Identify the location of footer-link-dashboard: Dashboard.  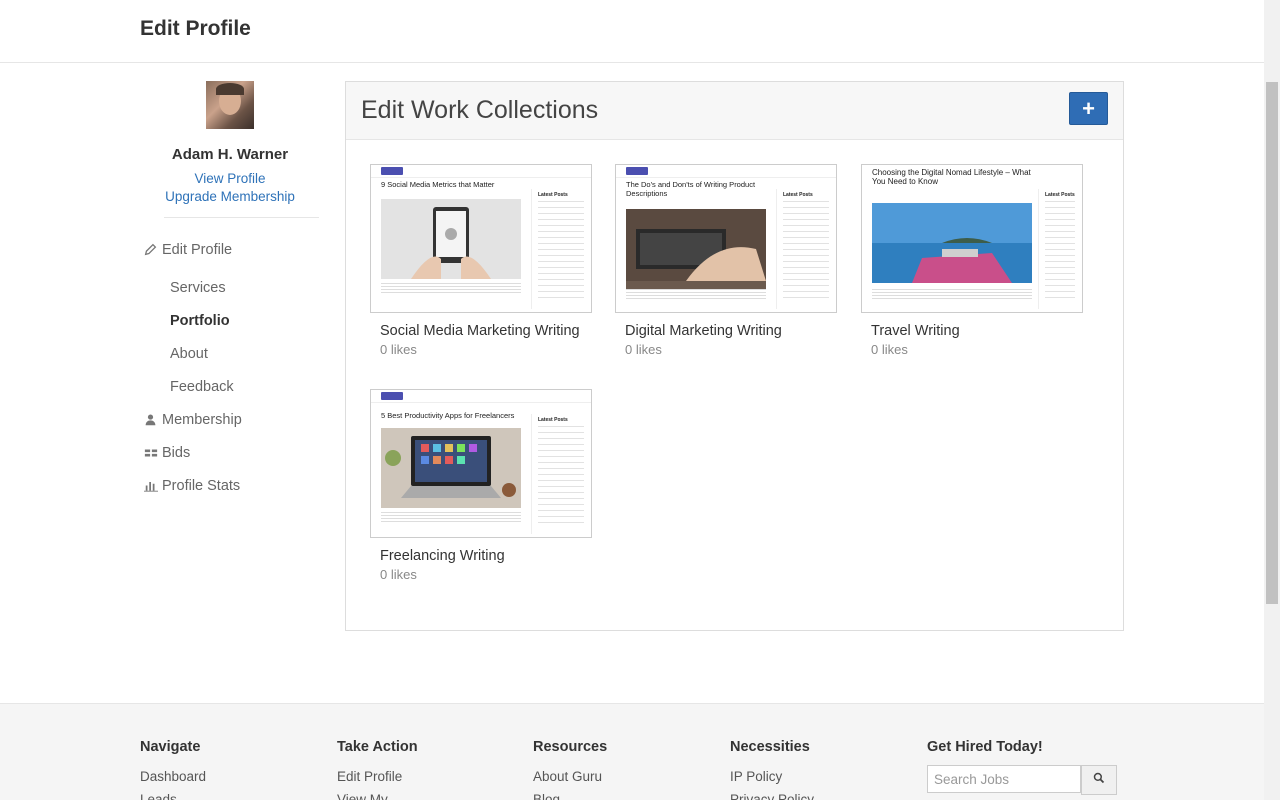
(173, 776).